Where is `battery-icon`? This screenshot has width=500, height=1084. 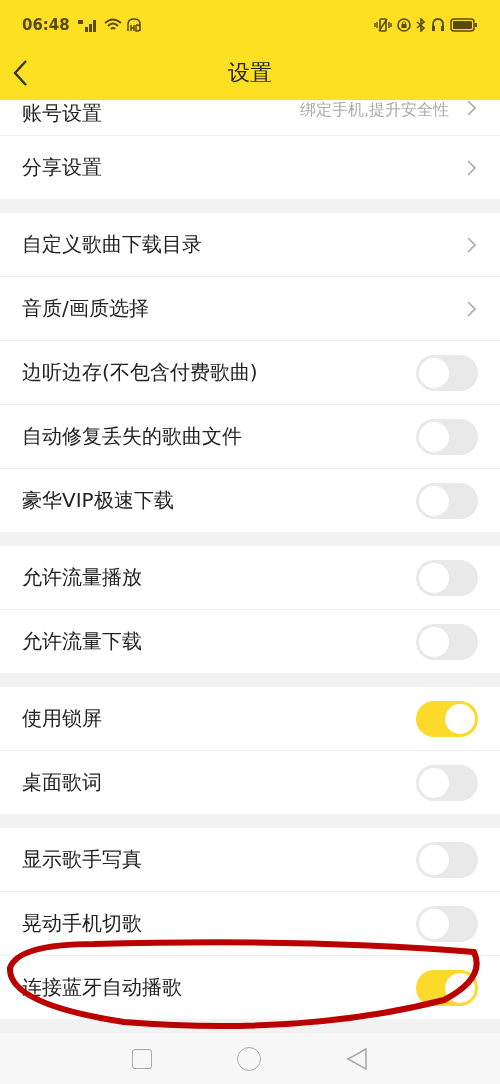
battery-icon is located at coordinates (464, 24).